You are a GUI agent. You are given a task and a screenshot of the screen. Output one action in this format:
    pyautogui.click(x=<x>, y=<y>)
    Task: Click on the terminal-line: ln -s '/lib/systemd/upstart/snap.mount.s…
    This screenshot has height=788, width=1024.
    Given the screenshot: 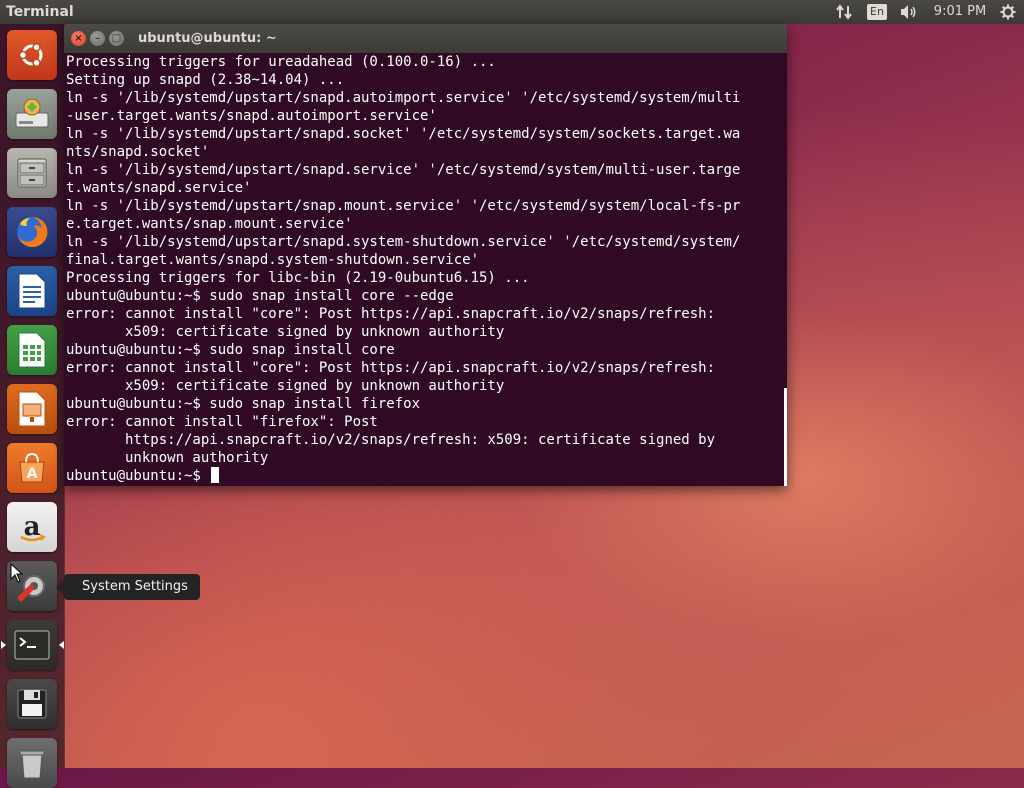 What is the action you would take?
    pyautogui.click(x=403, y=206)
    